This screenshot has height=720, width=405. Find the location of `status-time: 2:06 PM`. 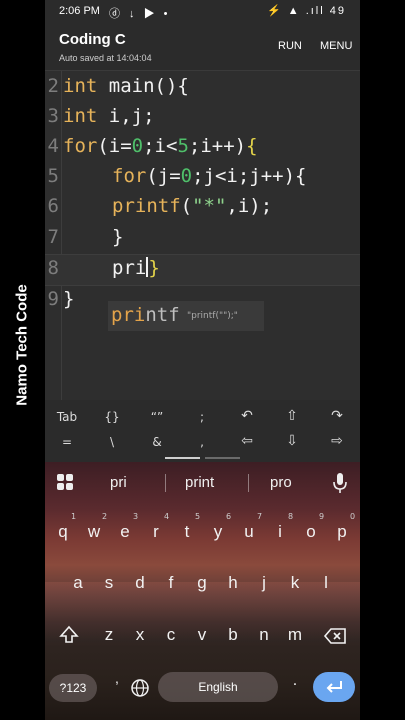

status-time: 2:06 PM is located at coordinates (79, 11).